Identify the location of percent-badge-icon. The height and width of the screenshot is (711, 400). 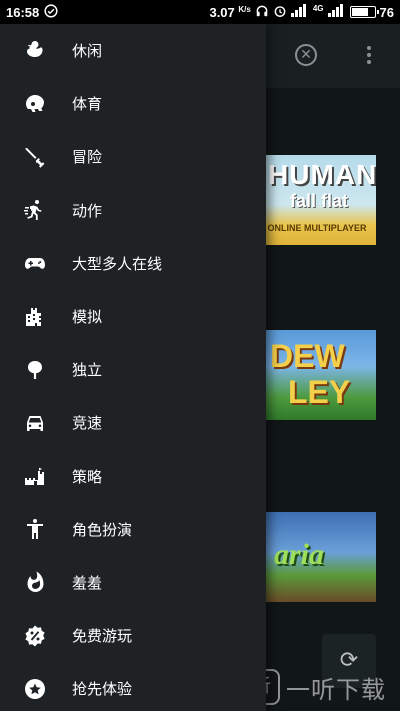
(35, 636).